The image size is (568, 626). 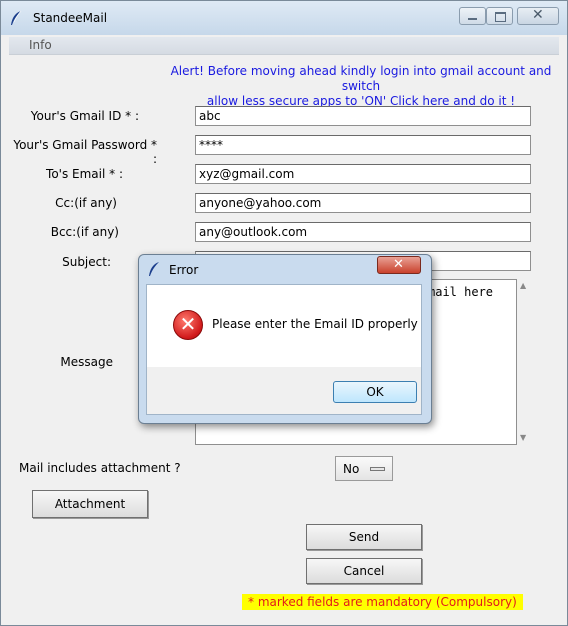 I want to click on bcc-label: Bcc:(if any), so click(x=84, y=232).